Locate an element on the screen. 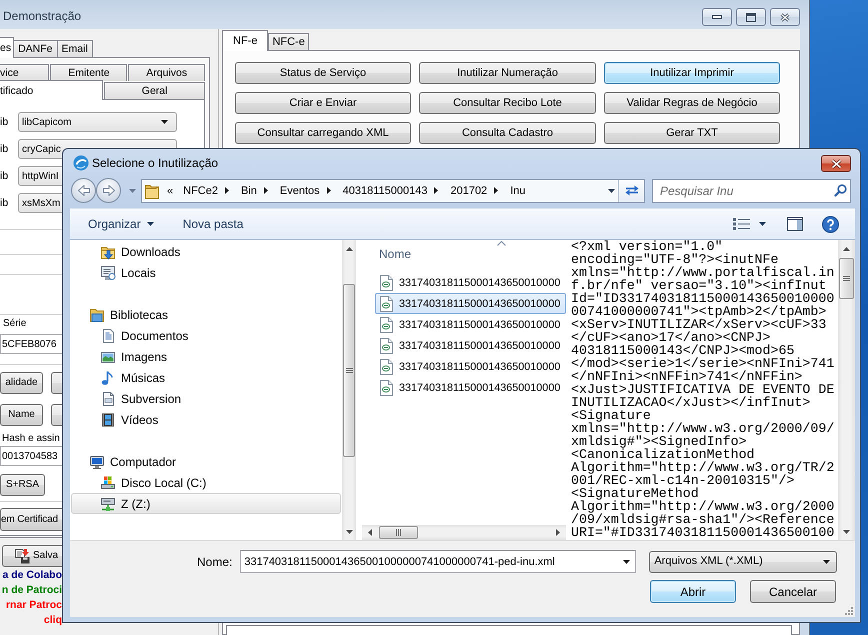 The image size is (868, 635). tab: Emitente is located at coordinates (89, 72).